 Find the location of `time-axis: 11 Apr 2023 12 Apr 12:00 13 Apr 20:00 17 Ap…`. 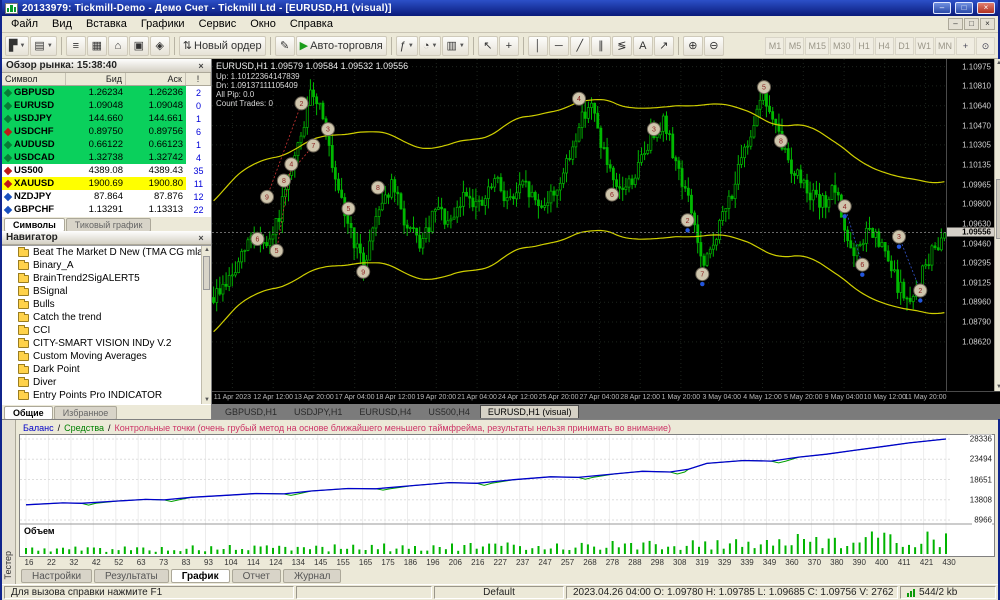

time-axis: 11 Apr 2023 12 Apr 12:00 13 Apr 20:00 17 Ap… is located at coordinates (606, 397).